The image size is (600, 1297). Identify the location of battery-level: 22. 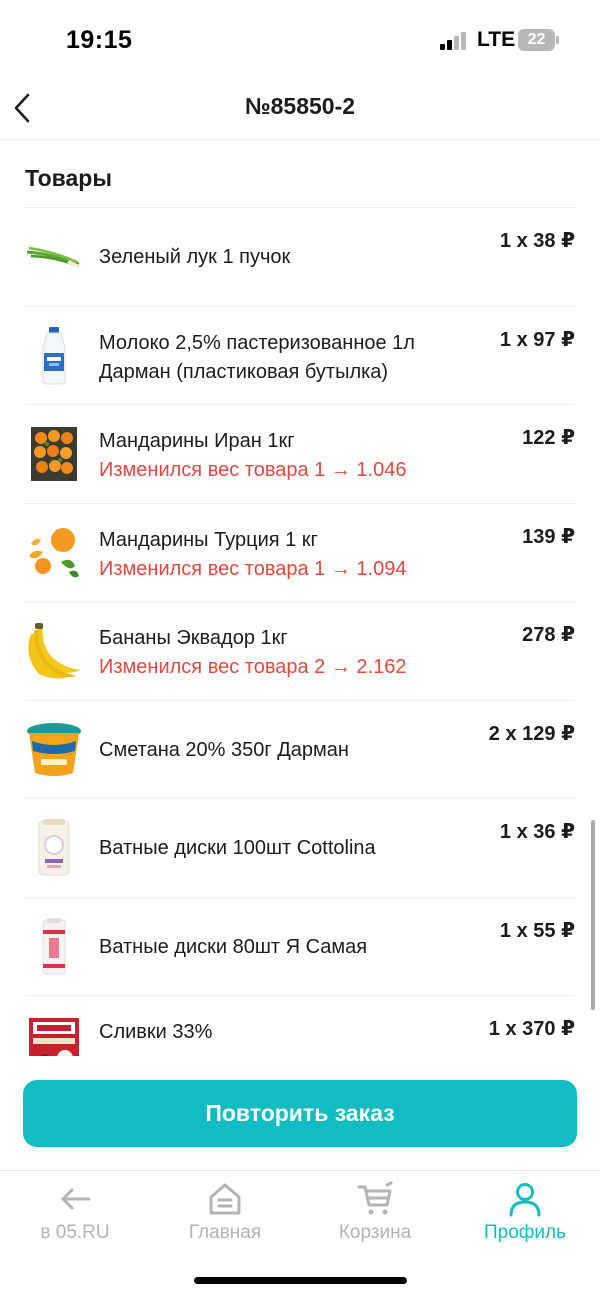
(536, 40).